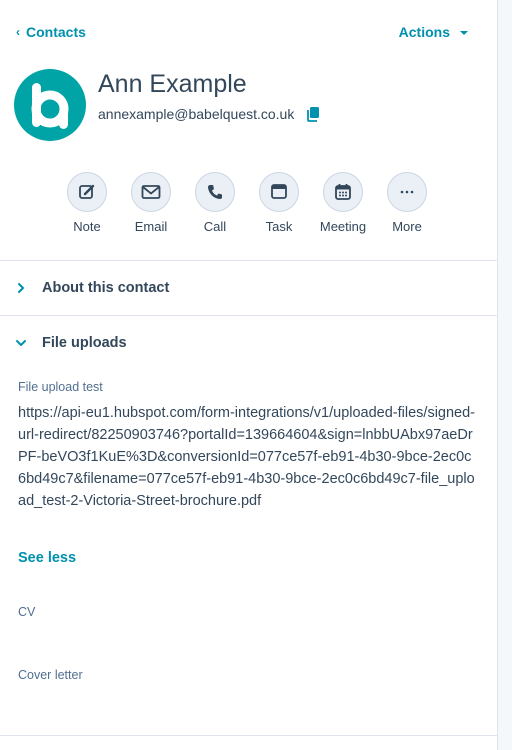  I want to click on quick-actions-row: Note Email Call Task Meeting More, so click(247, 203).